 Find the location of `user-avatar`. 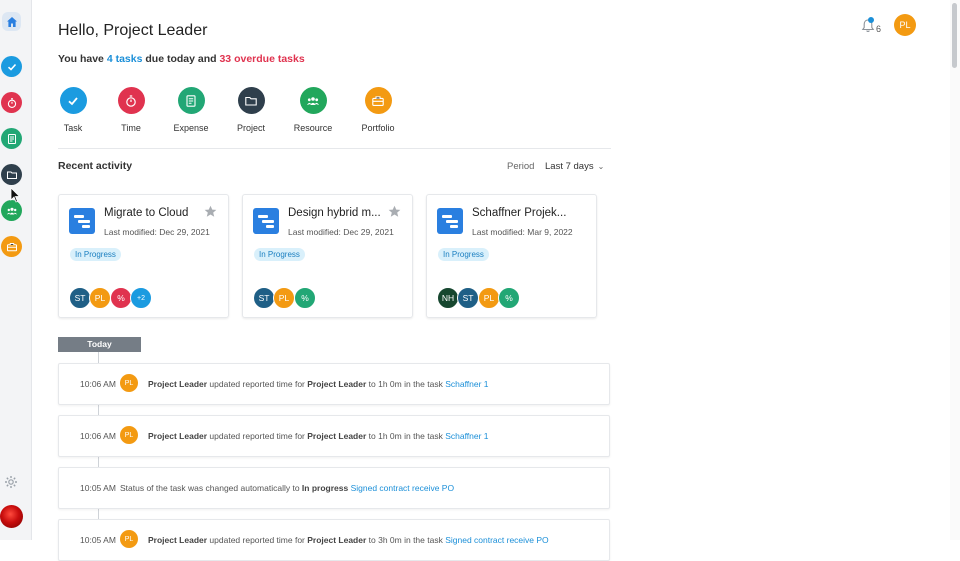

user-avatar is located at coordinates (11, 516).